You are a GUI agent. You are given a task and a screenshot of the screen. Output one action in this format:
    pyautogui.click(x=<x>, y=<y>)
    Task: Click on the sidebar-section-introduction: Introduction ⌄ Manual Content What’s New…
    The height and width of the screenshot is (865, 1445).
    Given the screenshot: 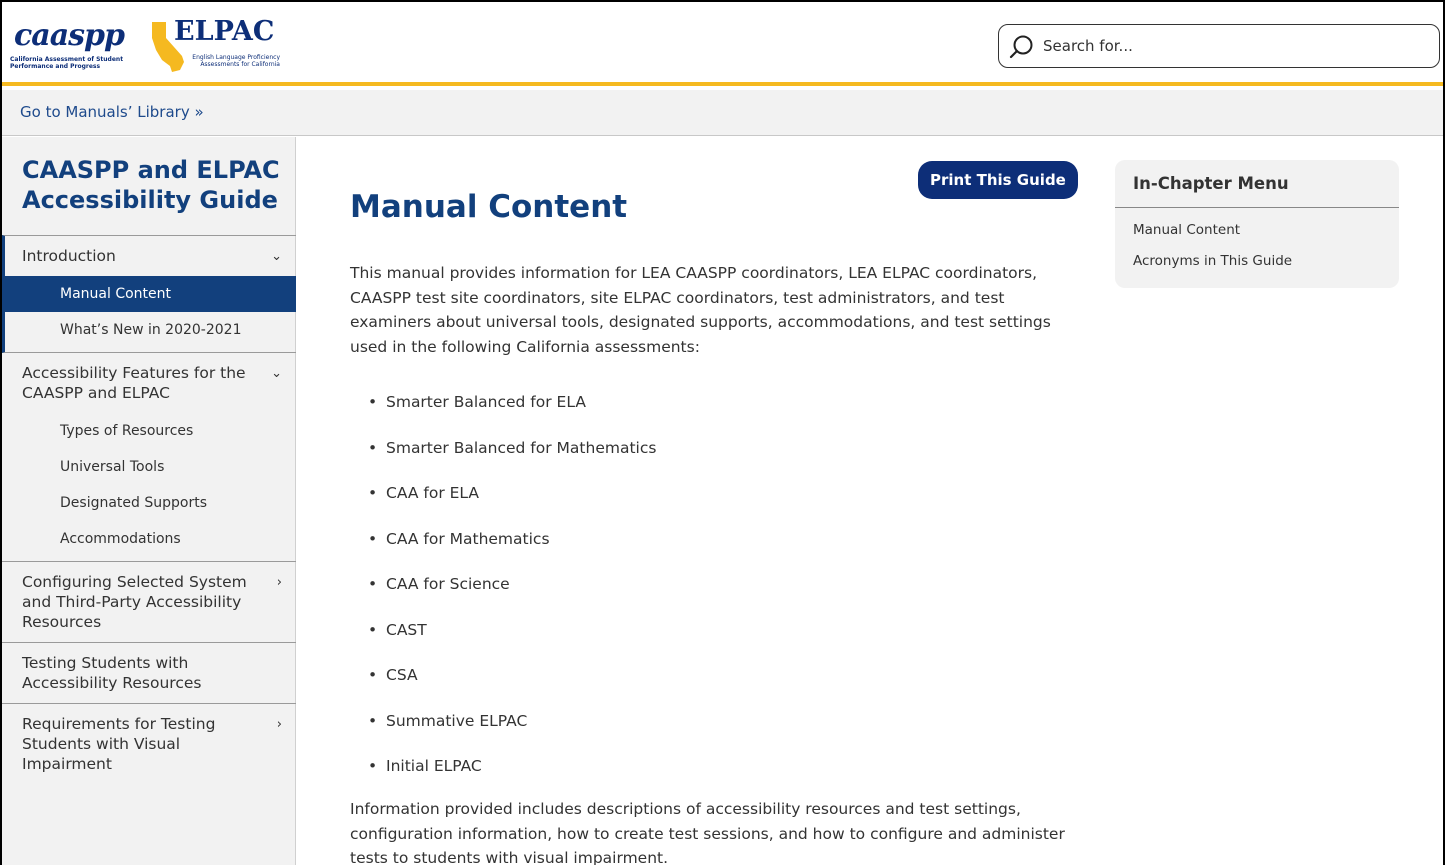 What is the action you would take?
    pyautogui.click(x=149, y=294)
    